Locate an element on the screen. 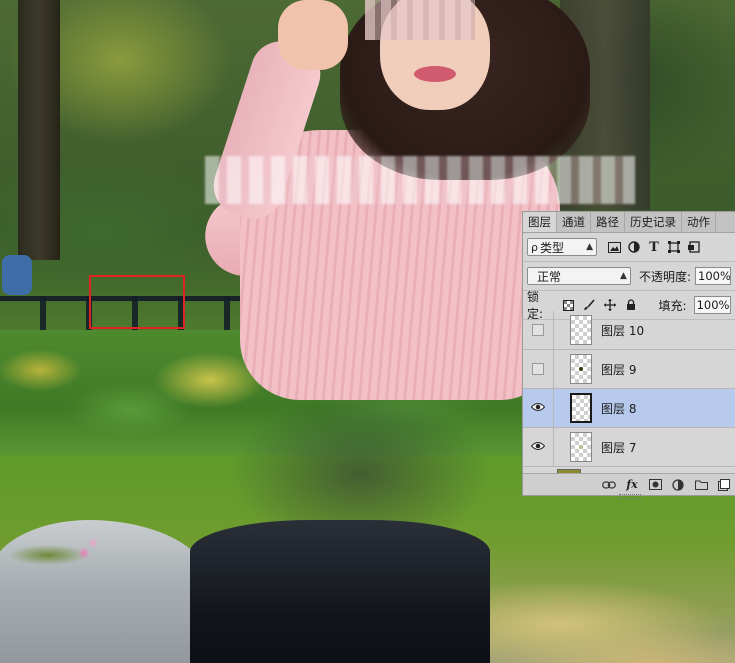 This screenshot has width=735, height=663. smart-object-filter-icon is located at coordinates (694, 247).